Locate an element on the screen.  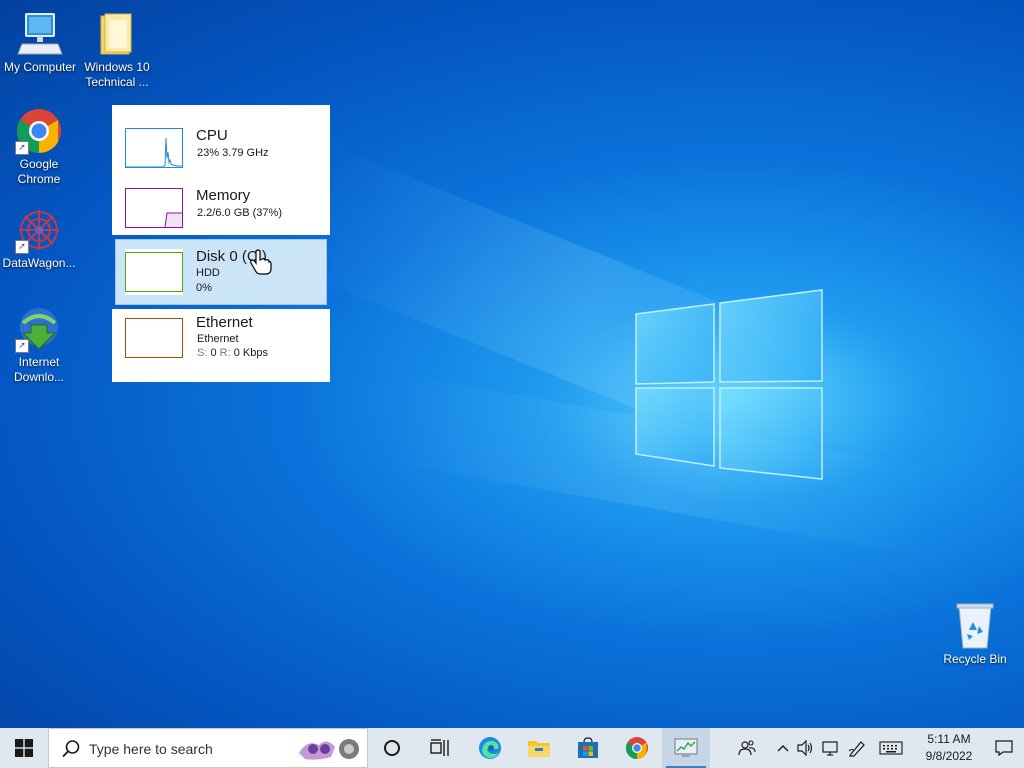
show-hidden-icons-button is located at coordinates (783, 748).